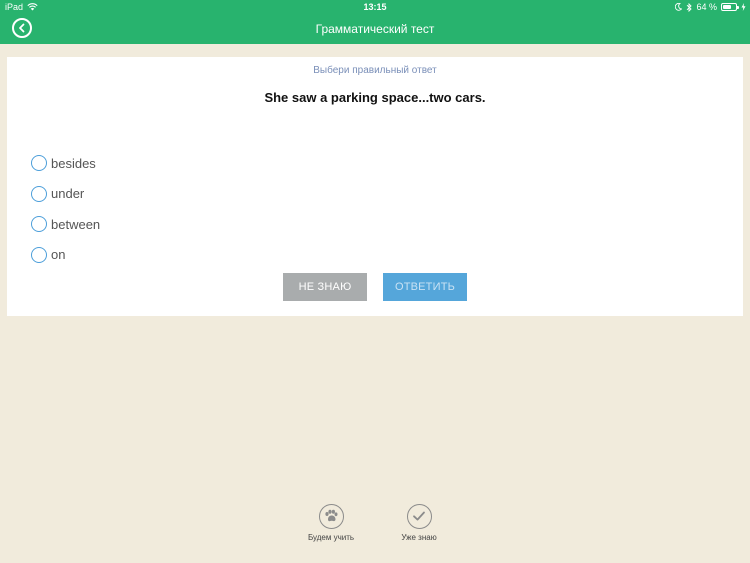 This screenshot has width=750, height=563. What do you see at coordinates (375, 70) in the screenshot?
I see `instruction-text: Выбери правильный ответ` at bounding box center [375, 70].